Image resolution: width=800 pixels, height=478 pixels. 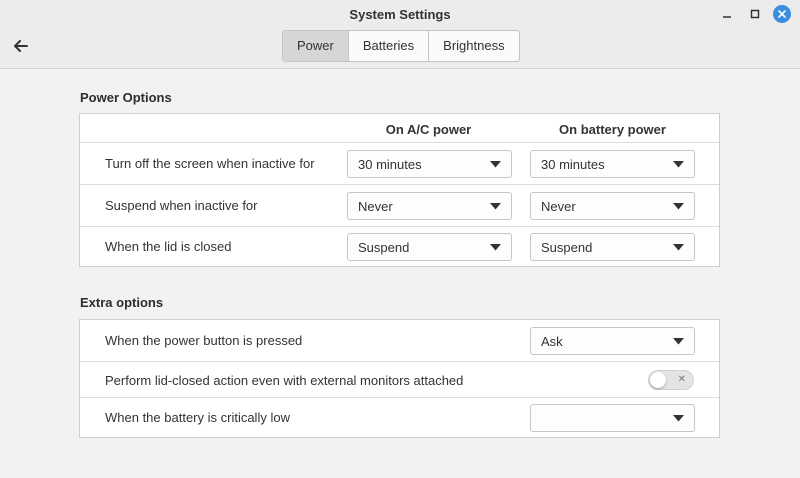 What do you see at coordinates (612, 418) in the screenshot?
I see `battery-low-dropdown` at bounding box center [612, 418].